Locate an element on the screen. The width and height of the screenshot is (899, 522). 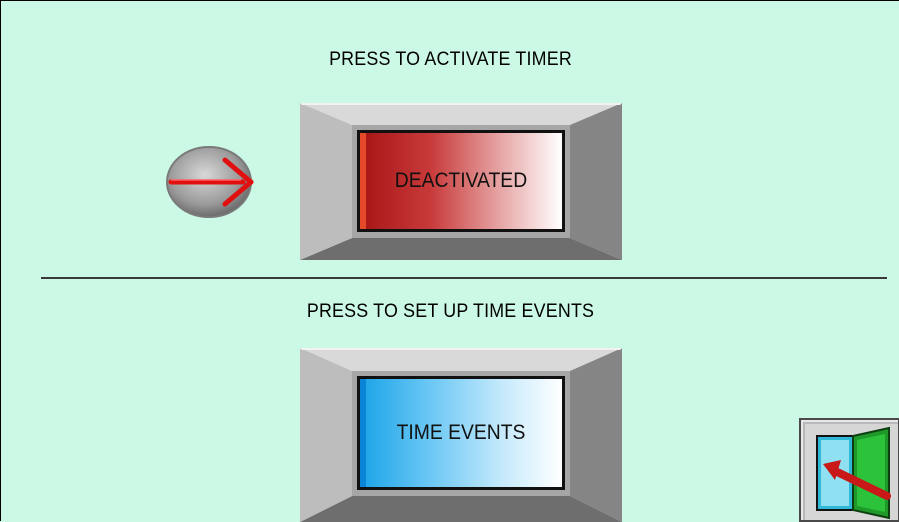
setup-time-events-heading: PRESS TO SET UP TIME EVENTS is located at coordinates (450, 311).